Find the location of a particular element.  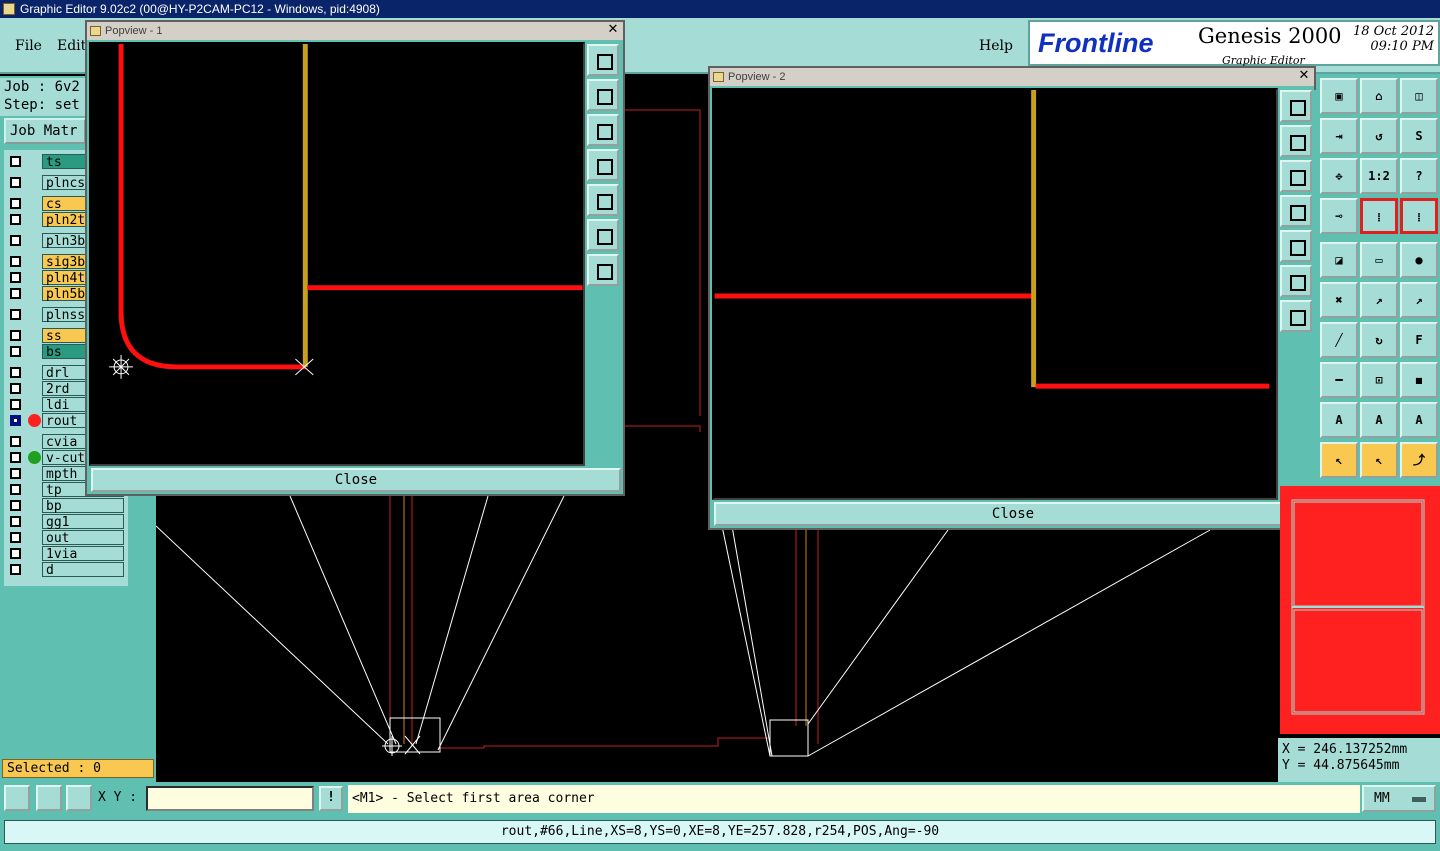

select-path-icon: ⤴ is located at coordinates (1419, 460).